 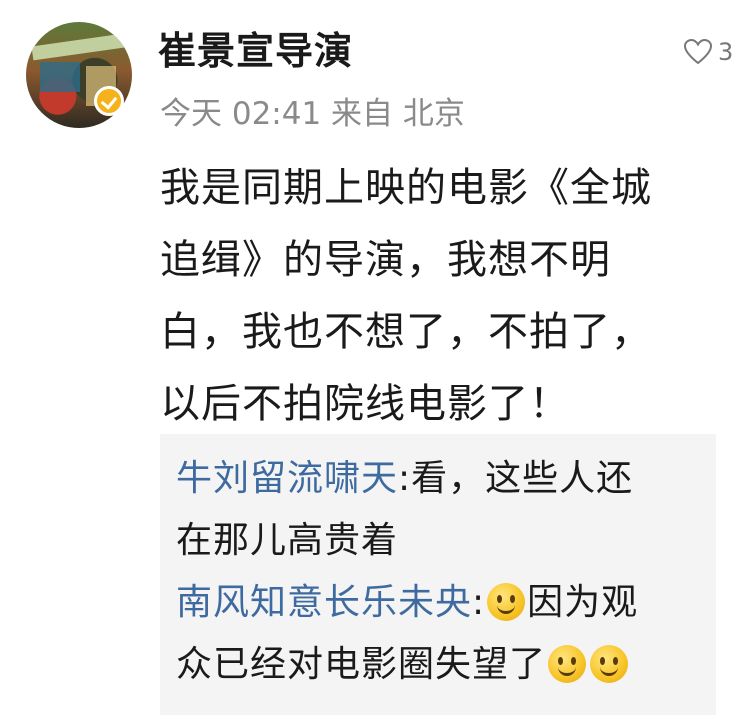 I want to click on reply-line: 牛刘留流啸天:看，这些人还, so click(x=405, y=478).